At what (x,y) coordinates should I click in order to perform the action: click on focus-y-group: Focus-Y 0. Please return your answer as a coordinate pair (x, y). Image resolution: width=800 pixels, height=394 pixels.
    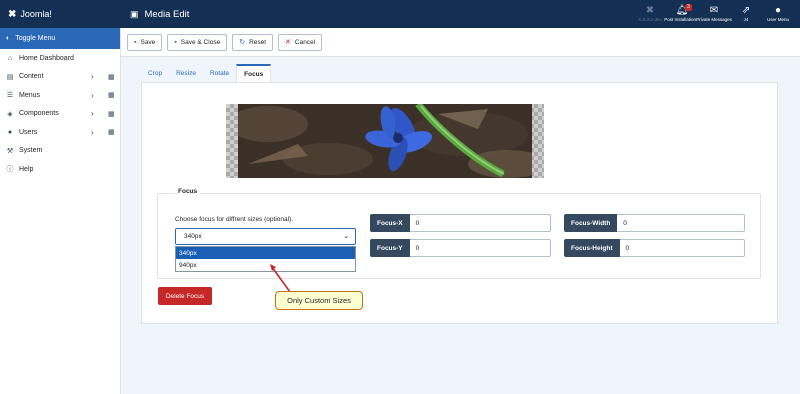
    Looking at the image, I should click on (460, 248).